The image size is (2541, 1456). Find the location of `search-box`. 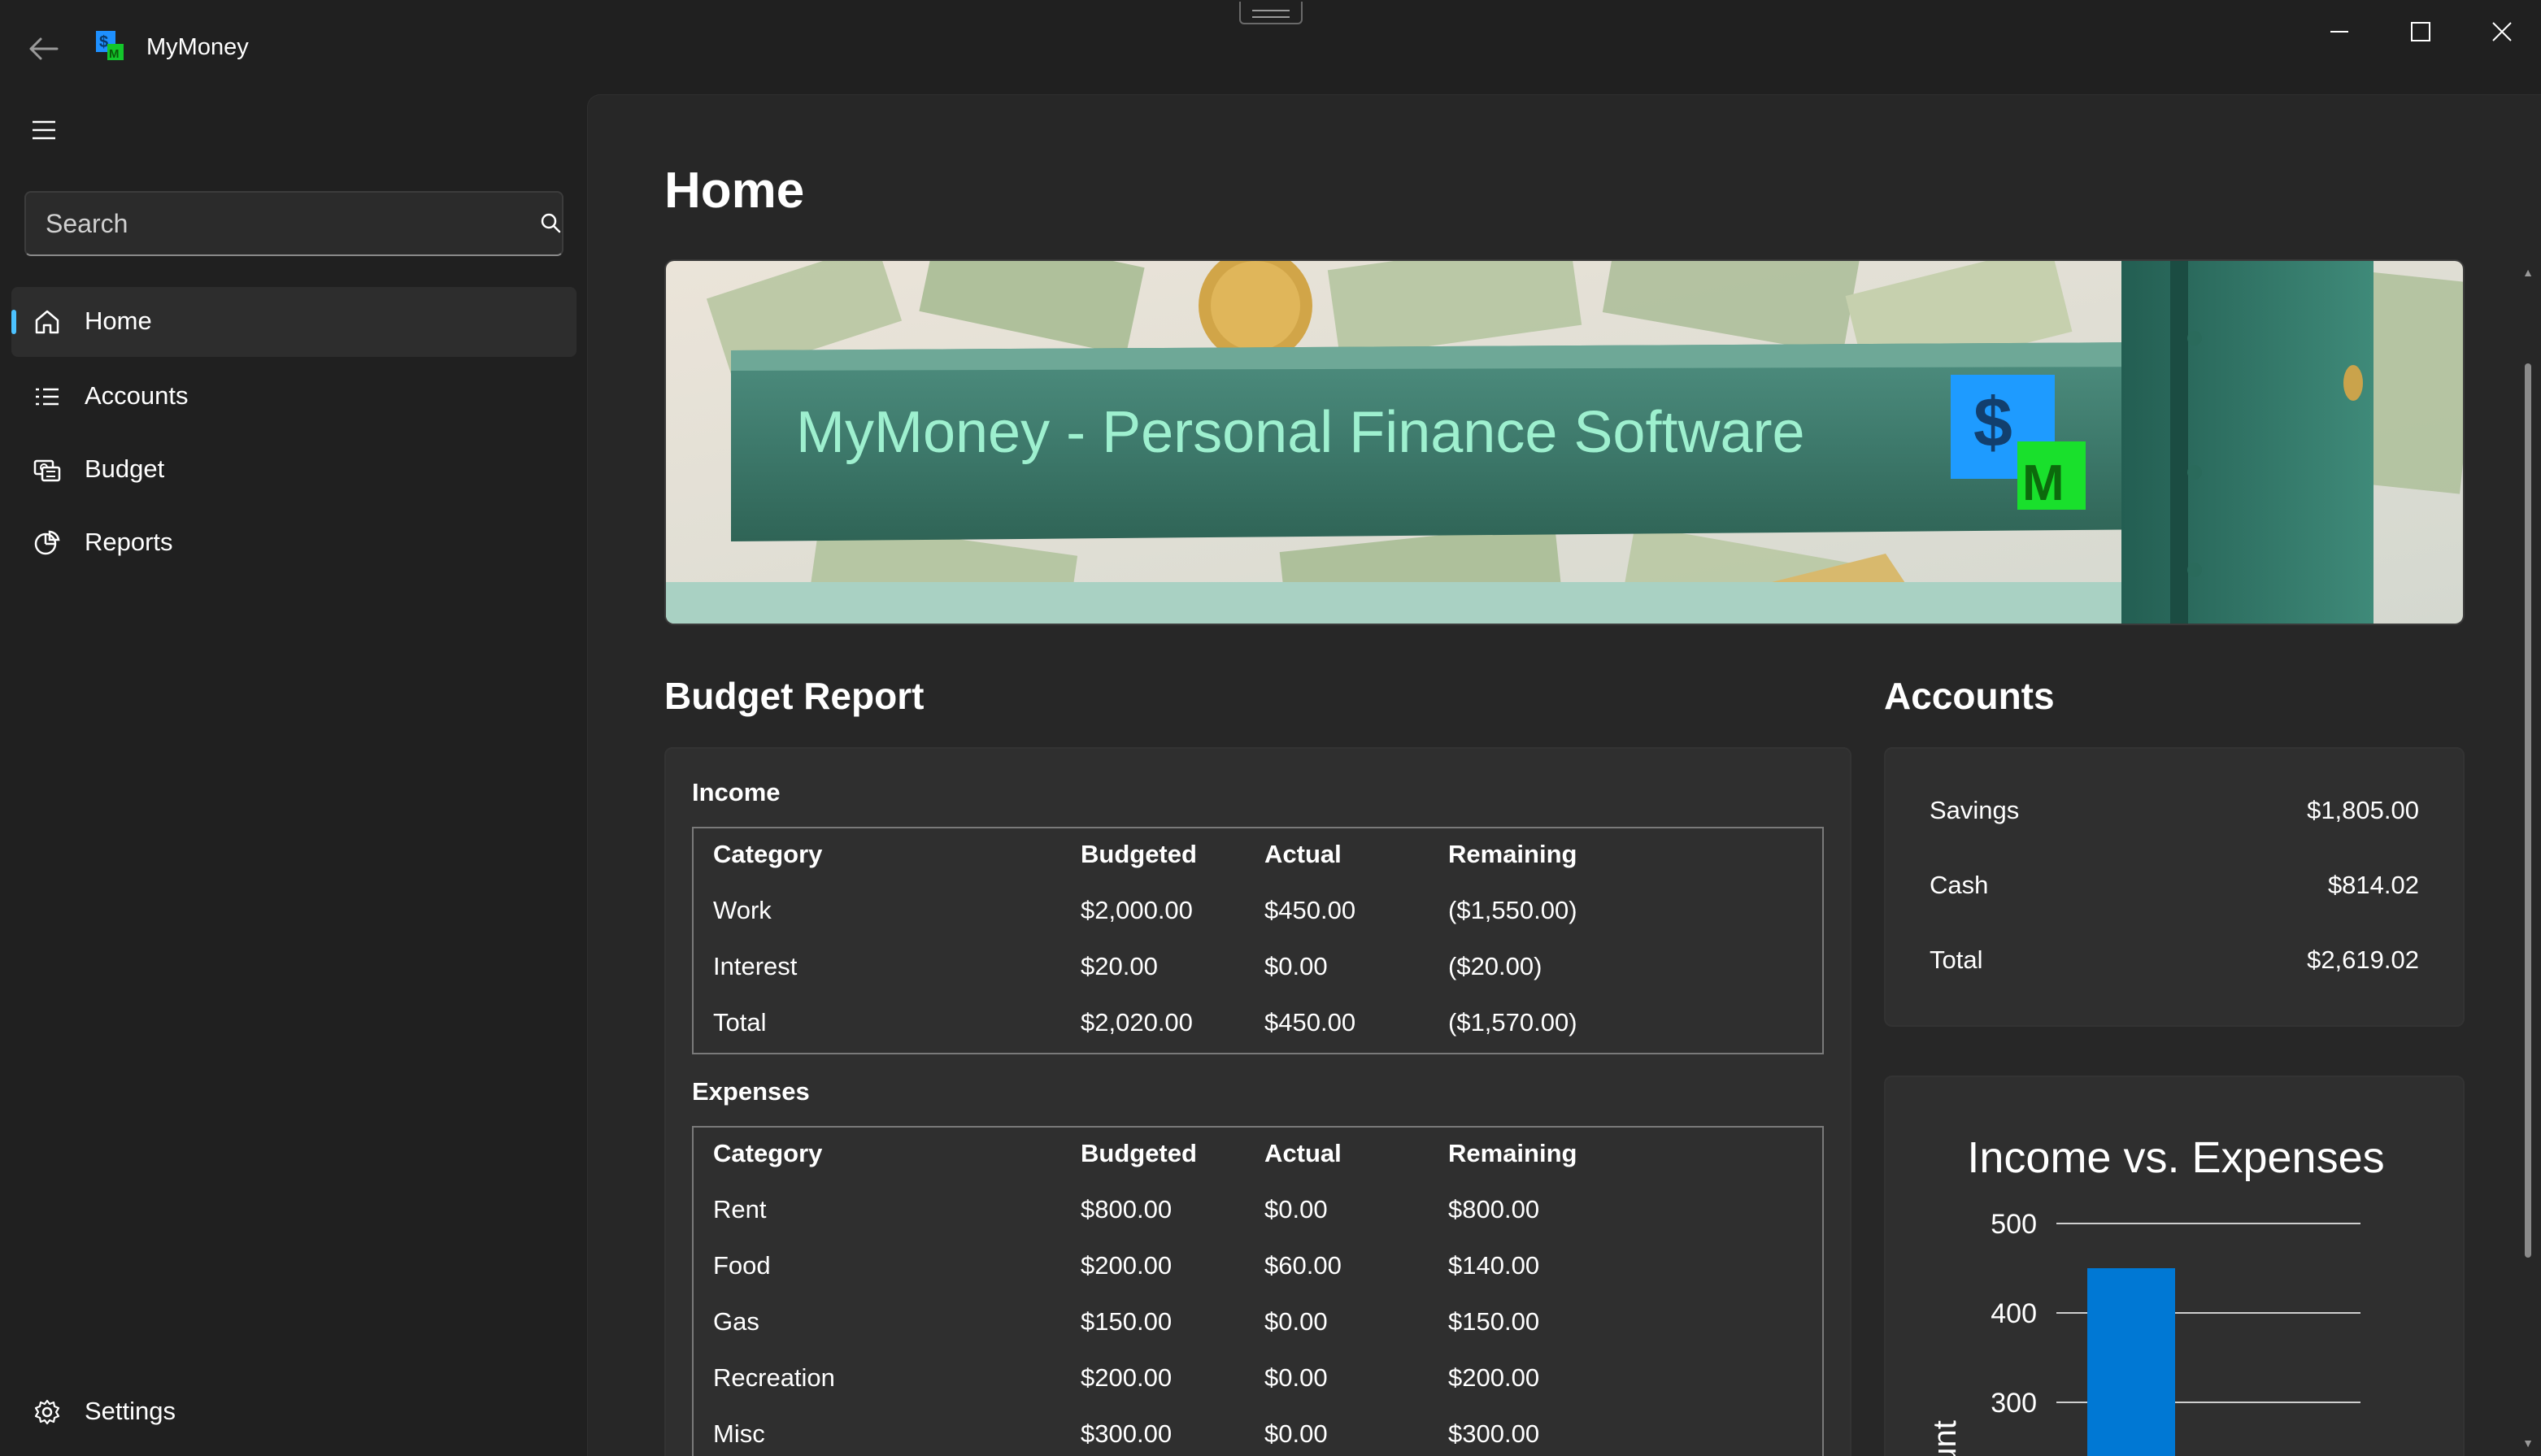

search-box is located at coordinates (293, 224).